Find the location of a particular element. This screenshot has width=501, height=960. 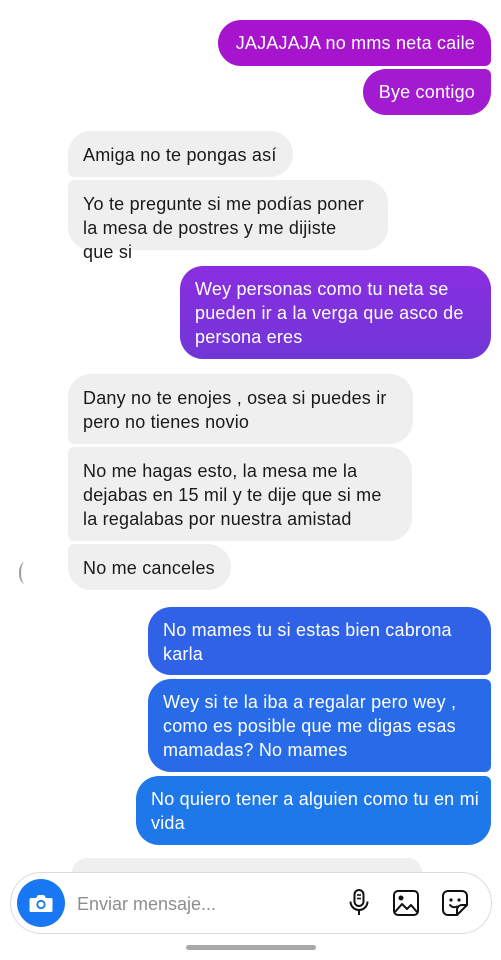

microphone-icon is located at coordinates (359, 902).